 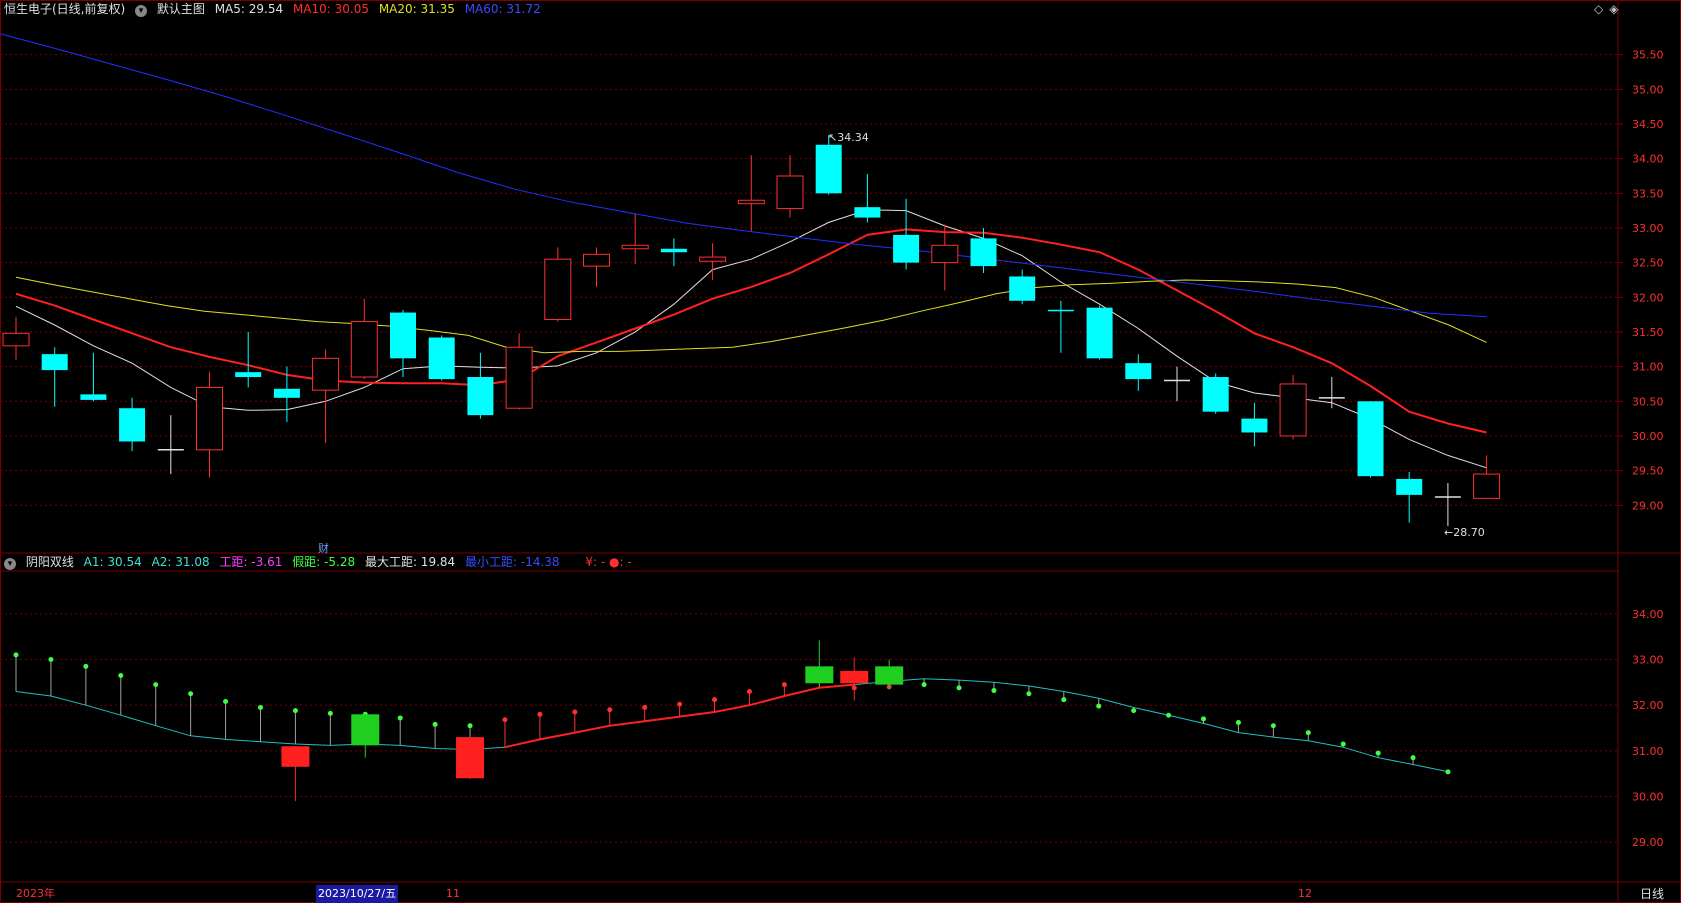 I want to click on price-tick-label: 32.50, so click(x=1648, y=263).